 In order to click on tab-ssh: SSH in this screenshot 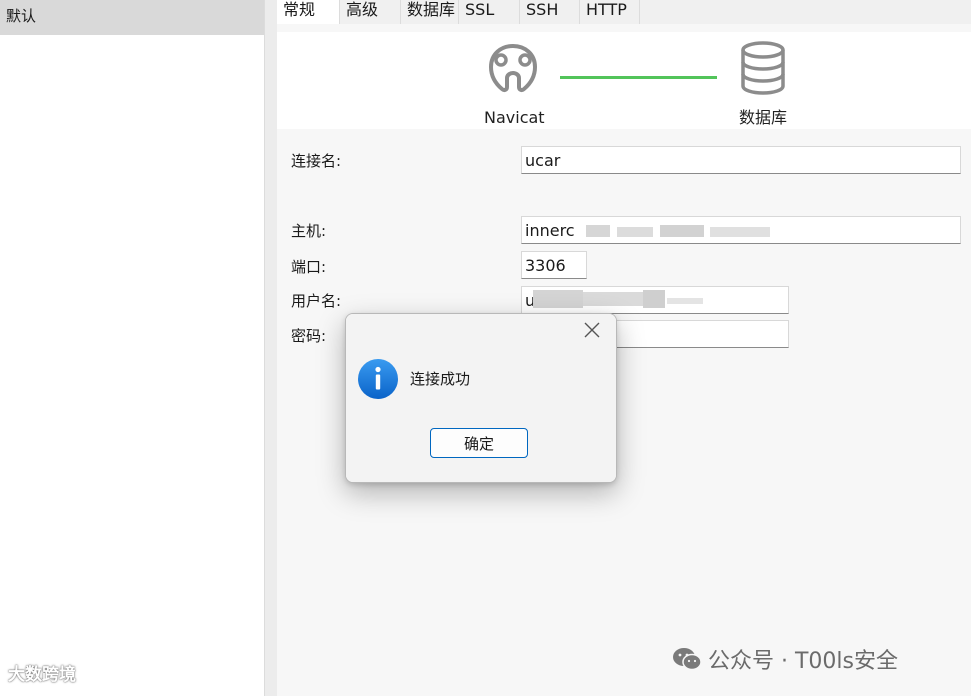, I will do `click(550, 12)`.